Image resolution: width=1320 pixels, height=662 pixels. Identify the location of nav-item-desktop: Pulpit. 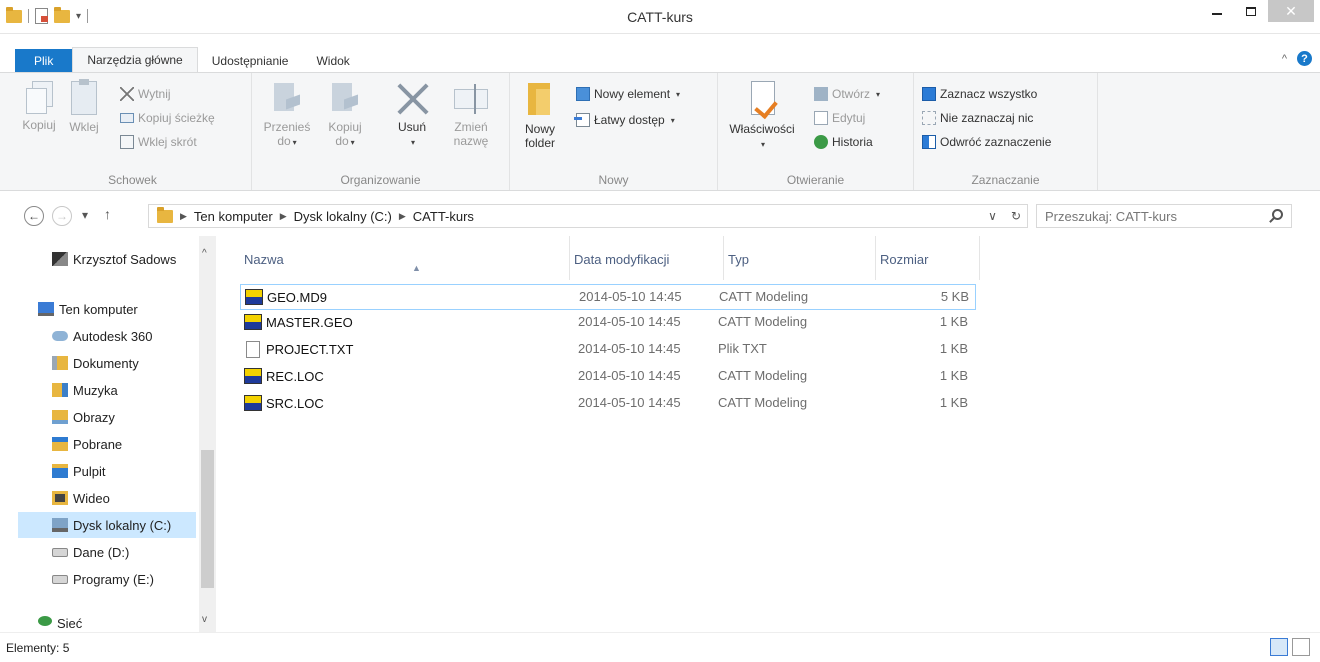
(79, 471).